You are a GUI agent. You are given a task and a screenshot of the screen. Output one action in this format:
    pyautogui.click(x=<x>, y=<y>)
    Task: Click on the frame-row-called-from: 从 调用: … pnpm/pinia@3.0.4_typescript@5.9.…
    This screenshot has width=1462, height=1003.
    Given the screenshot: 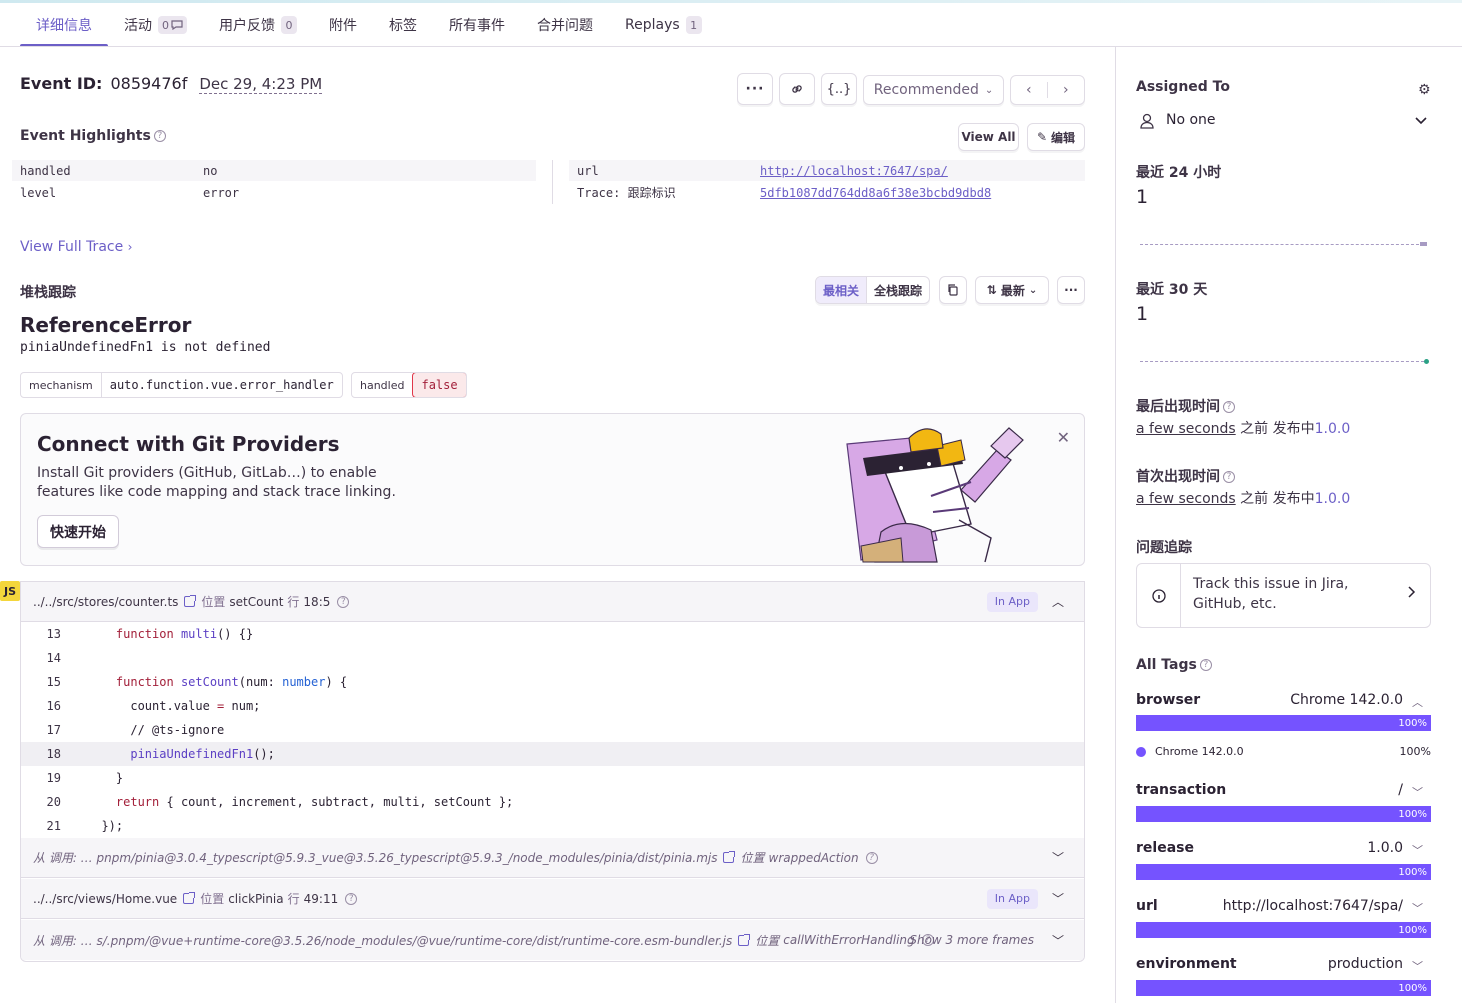 What is the action you would take?
    pyautogui.click(x=552, y=858)
    